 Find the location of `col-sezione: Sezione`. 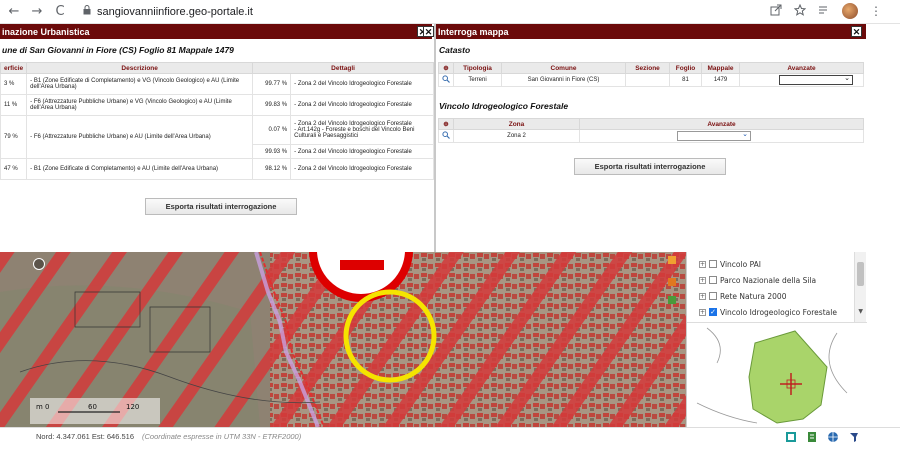

col-sezione: Sezione is located at coordinates (647, 68).